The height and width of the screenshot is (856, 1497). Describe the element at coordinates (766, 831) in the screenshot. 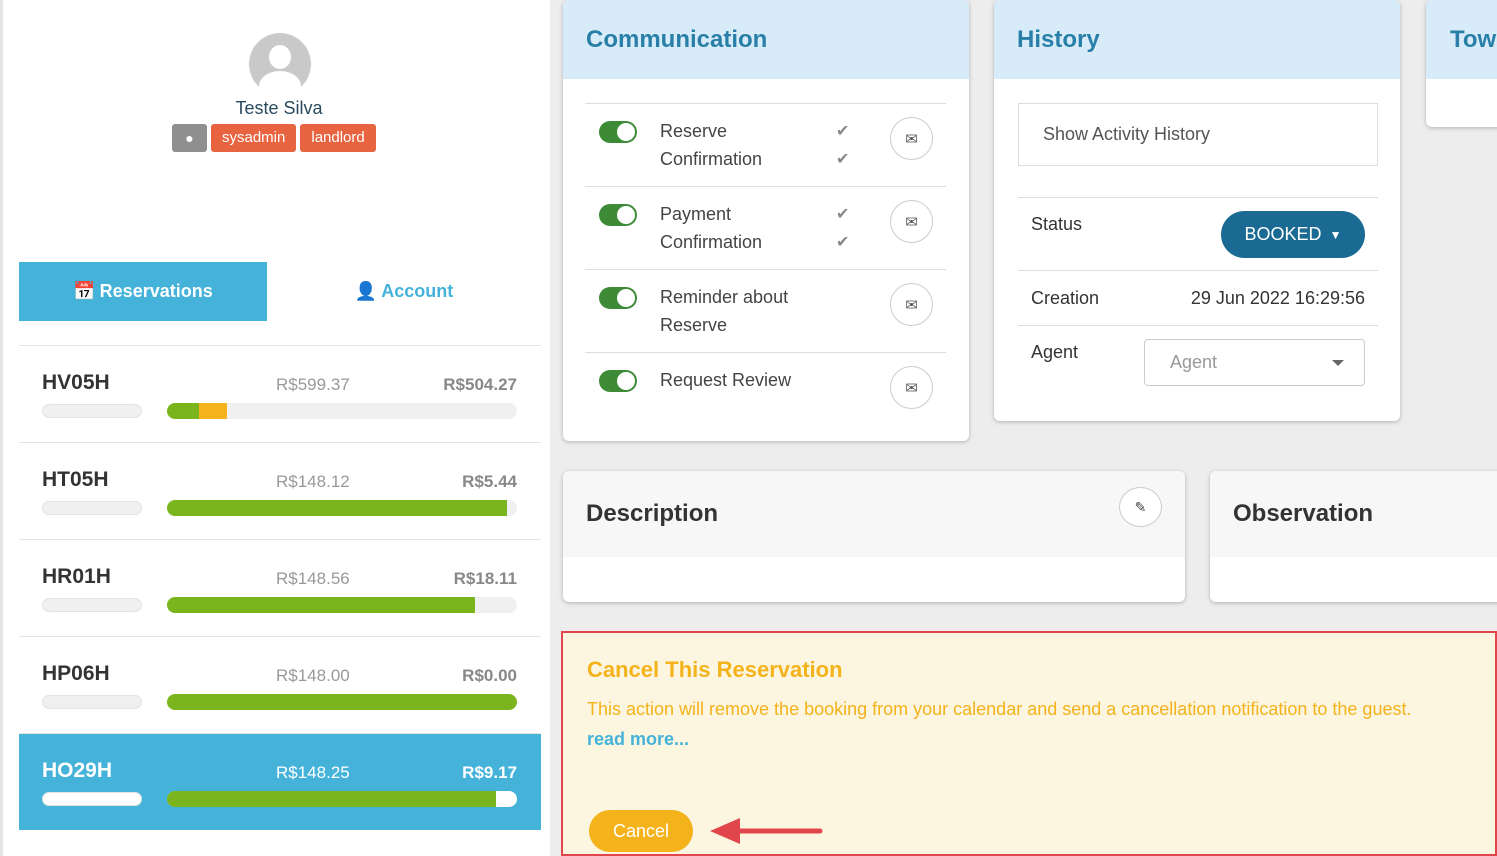

I see `pointer-arrow-icon` at that location.